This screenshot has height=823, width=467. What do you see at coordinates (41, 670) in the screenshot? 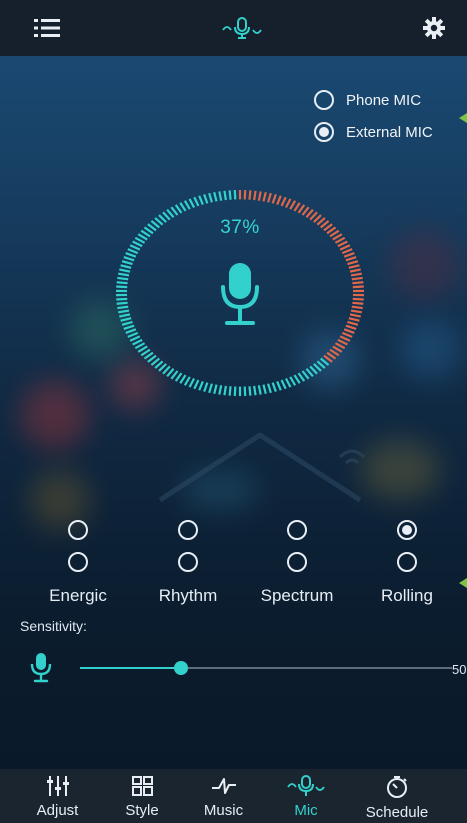
I see `microphone-icon` at bounding box center [41, 670].